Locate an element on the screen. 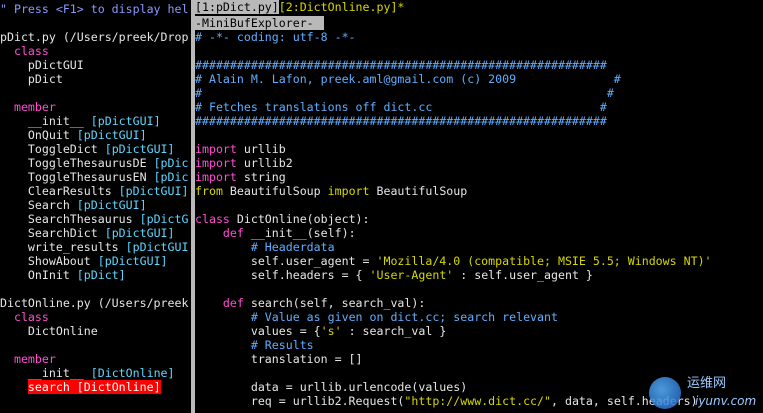 The width and height of the screenshot is (763, 413). tag-name: ToggleThesaurusEN is located at coordinates (87, 177).